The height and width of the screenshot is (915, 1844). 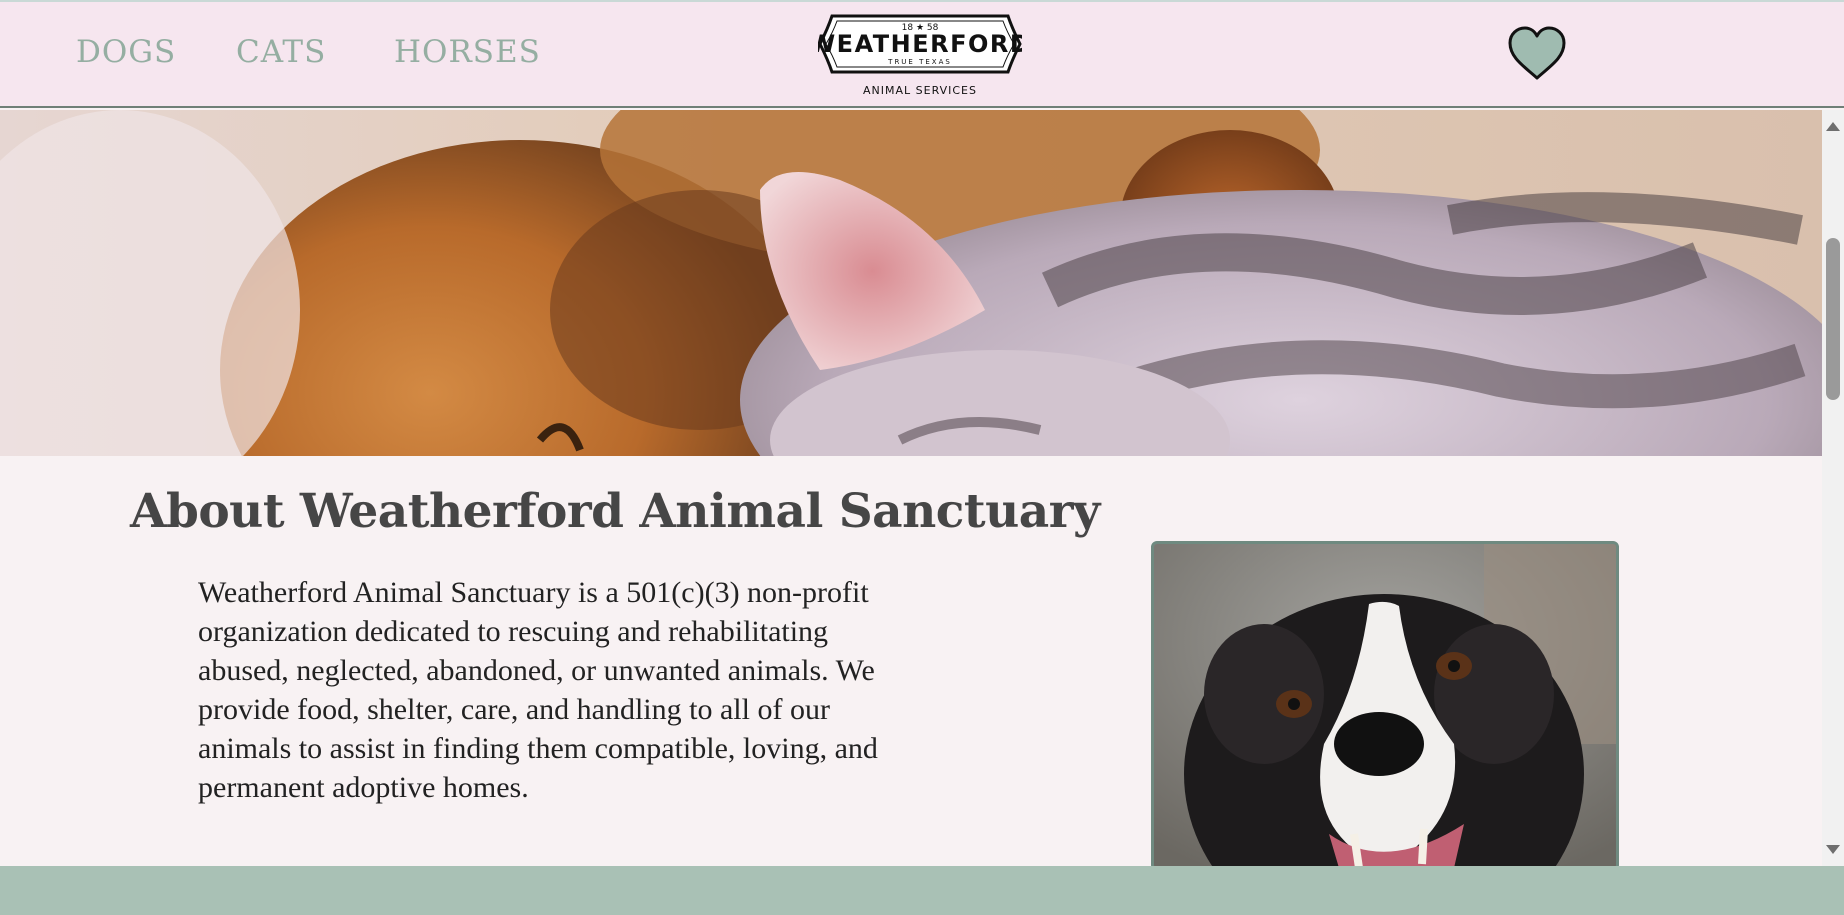 I want to click on scroll-thumb, so click(x=1833, y=319).